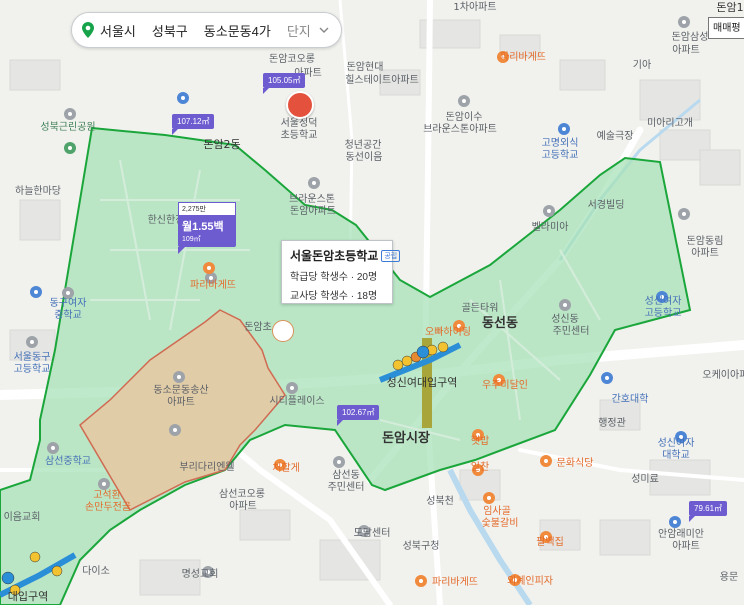  What do you see at coordinates (690, 37) in the screenshot?
I see `map-label: 돈암삼성` at bounding box center [690, 37].